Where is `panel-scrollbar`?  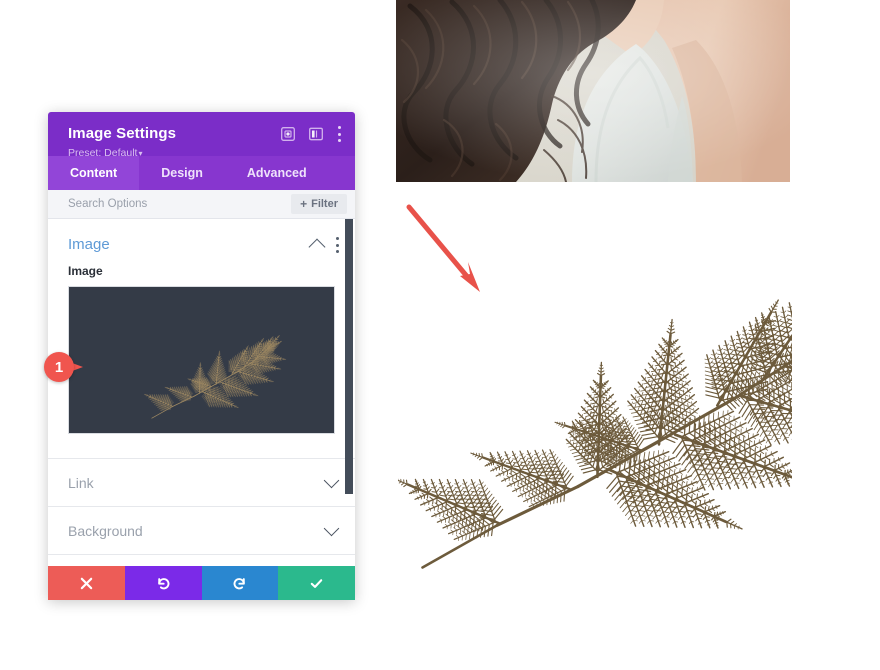 panel-scrollbar is located at coordinates (349, 356).